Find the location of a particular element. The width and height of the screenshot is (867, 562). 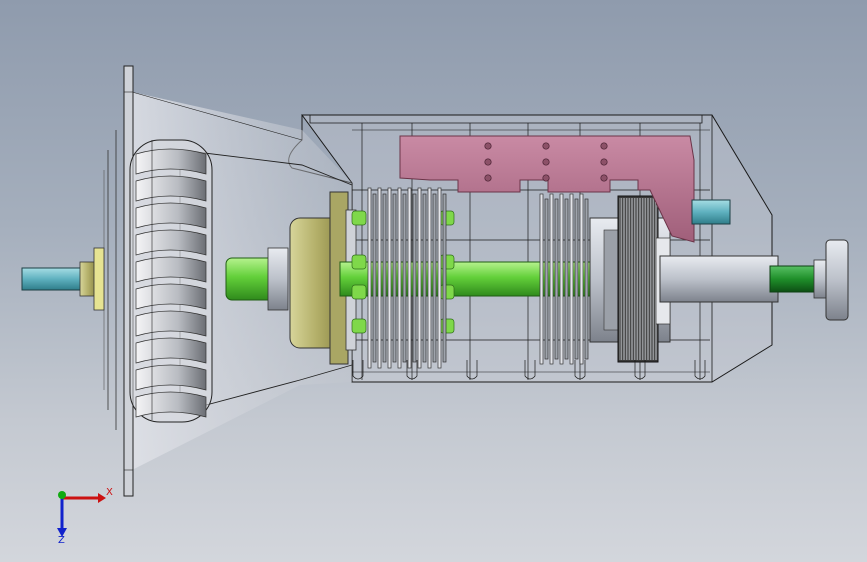

x-axis-arrowhead is located at coordinates (102, 498).